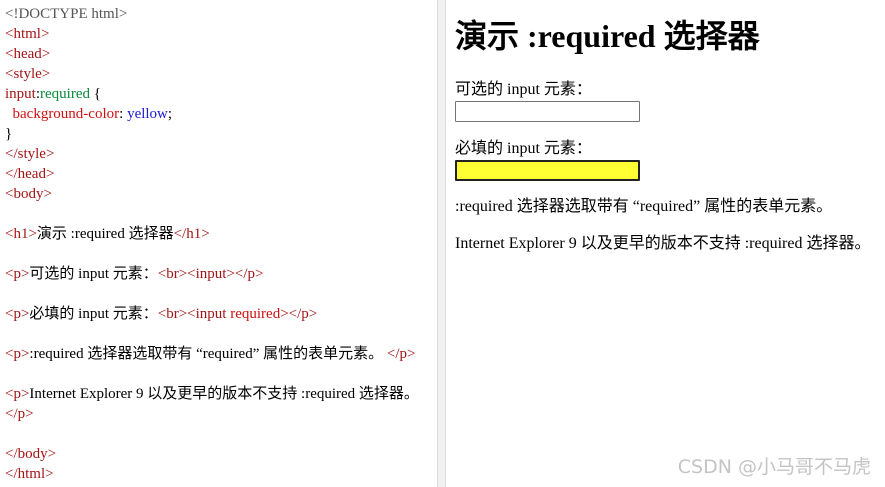 This screenshot has width=885, height=487. Describe the element at coordinates (194, 314) in the screenshot. I see `code-token: <br><input` at that location.